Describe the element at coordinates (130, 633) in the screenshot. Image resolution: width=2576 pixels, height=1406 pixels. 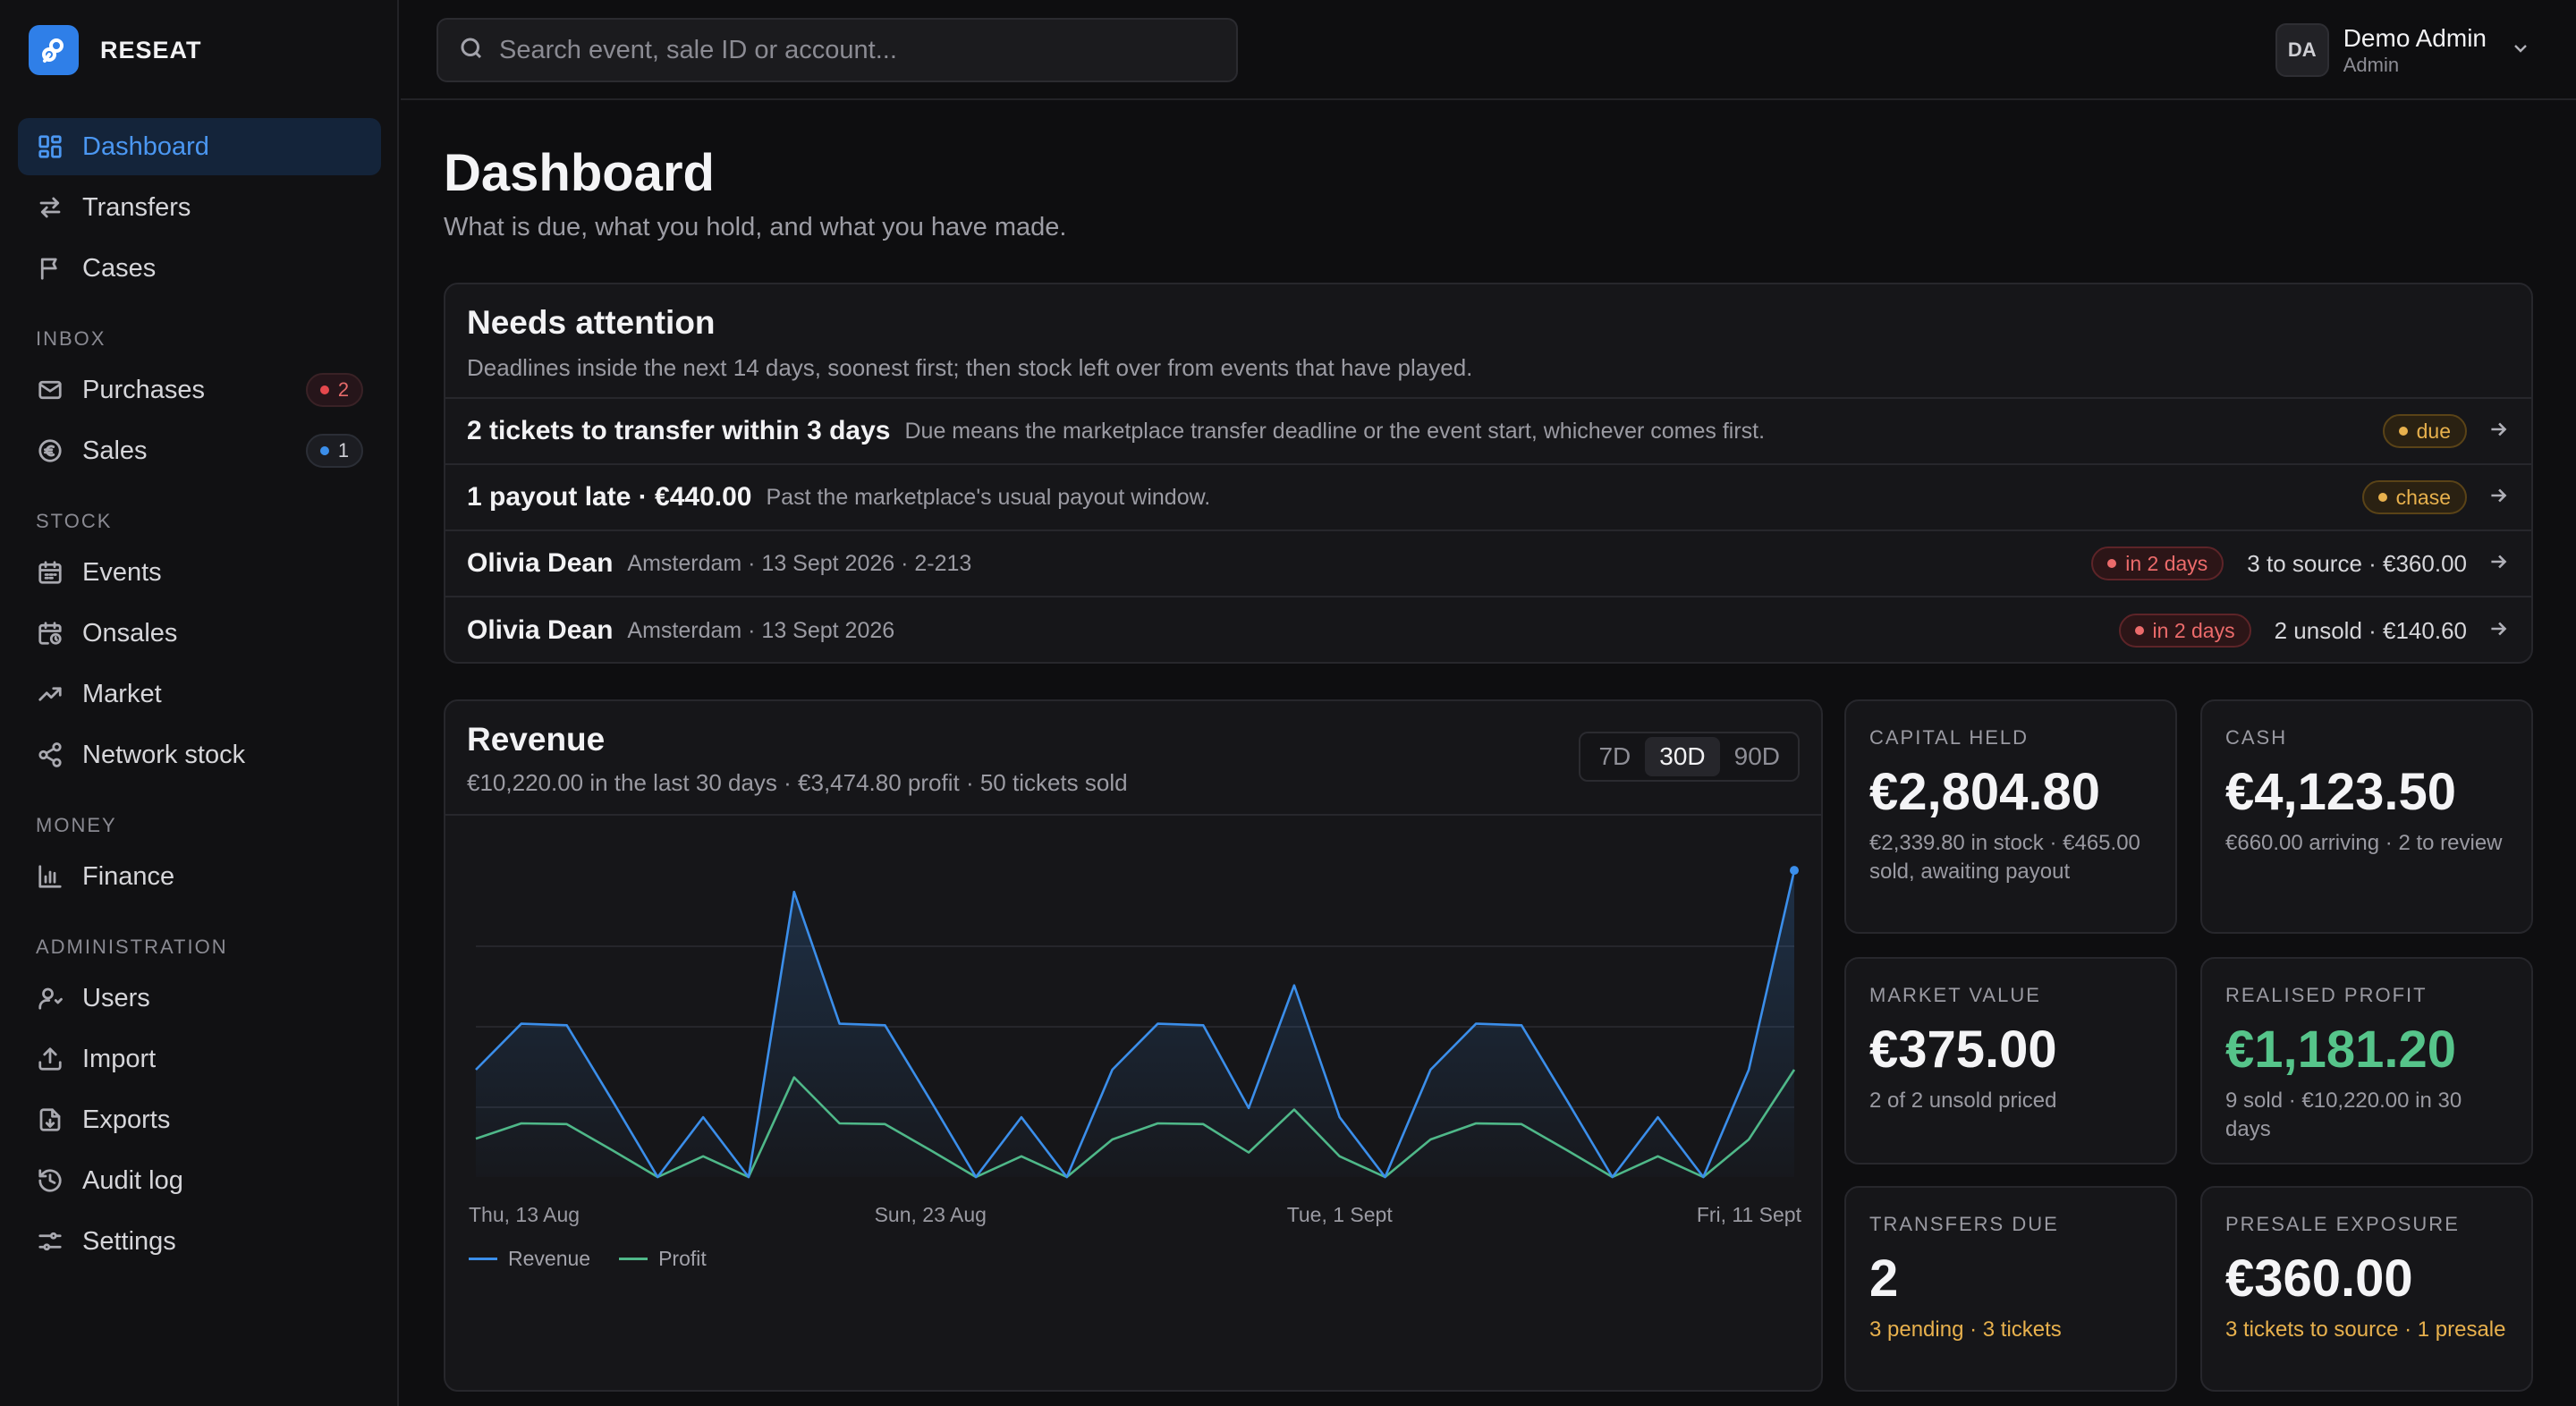
I see `sidebar-item-label: Onsales` at that location.